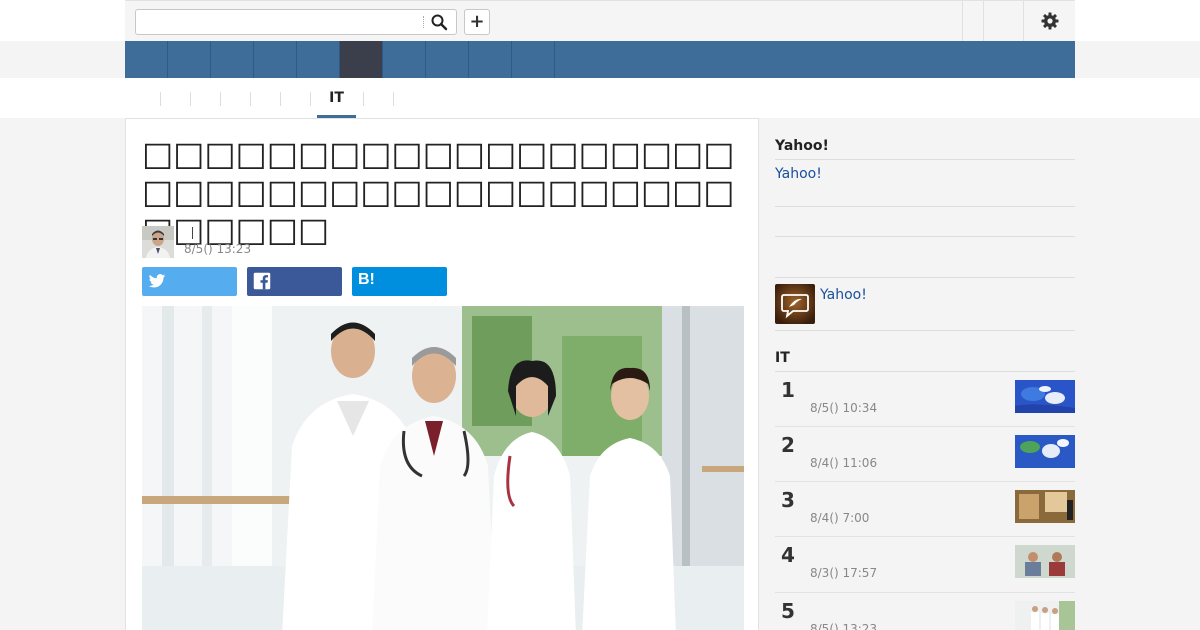 The height and width of the screenshot is (630, 1200). What do you see at coordinates (366, 279) in the screenshot?
I see `hatena-icon: B!` at bounding box center [366, 279].